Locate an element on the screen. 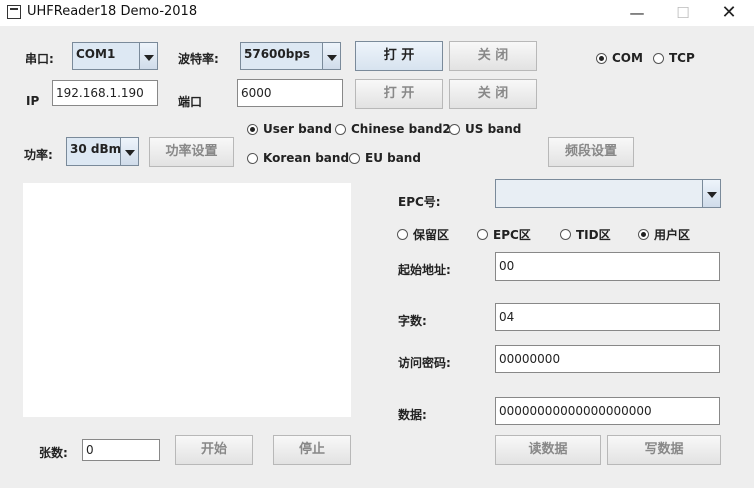 The width and height of the screenshot is (754, 488). mem-user-radio: 用户区 is located at coordinates (664, 234).